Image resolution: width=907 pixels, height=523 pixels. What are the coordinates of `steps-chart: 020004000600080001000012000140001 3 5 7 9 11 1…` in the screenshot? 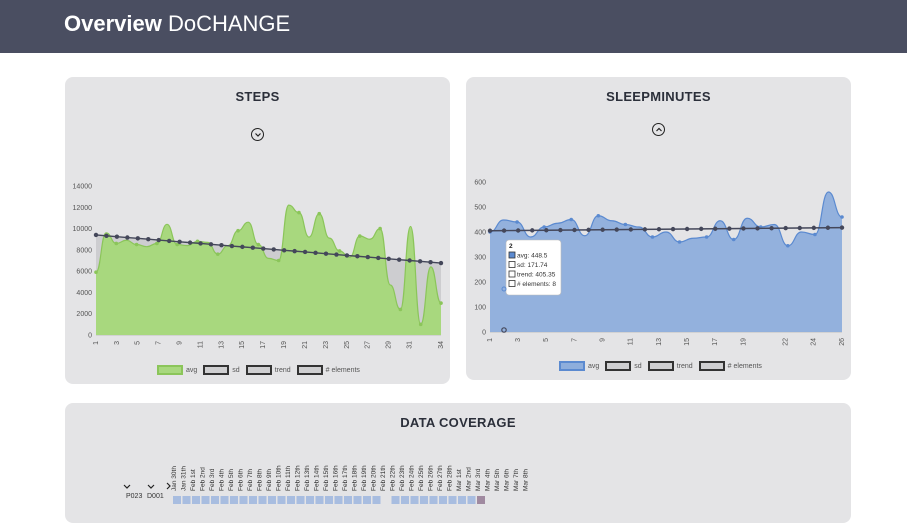 It's located at (259, 266).